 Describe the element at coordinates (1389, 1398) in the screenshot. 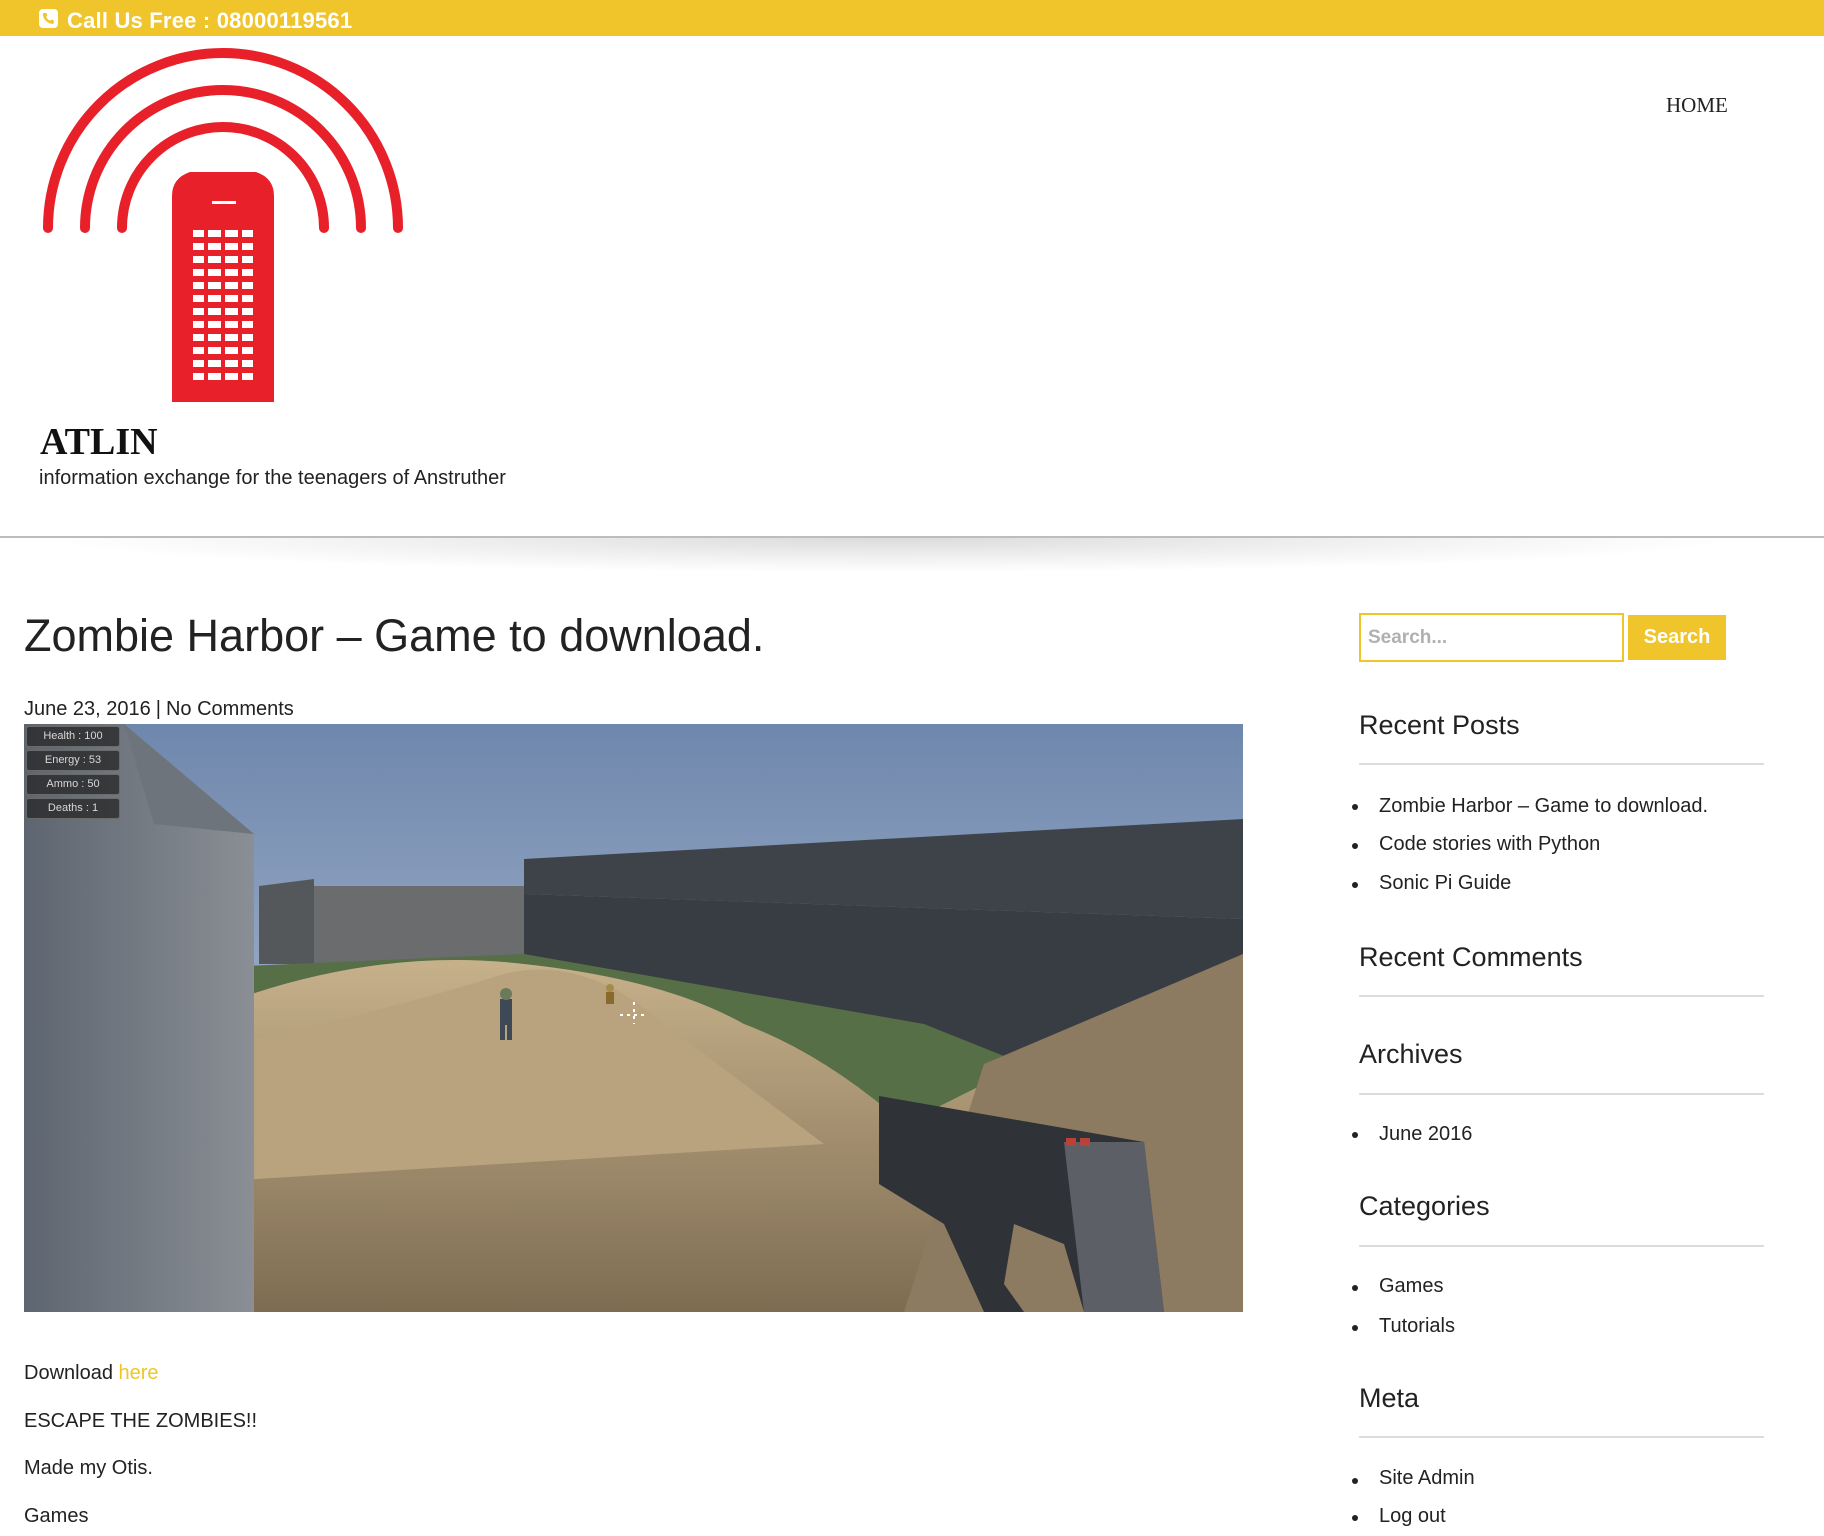

I see `meta-title: Meta` at that location.